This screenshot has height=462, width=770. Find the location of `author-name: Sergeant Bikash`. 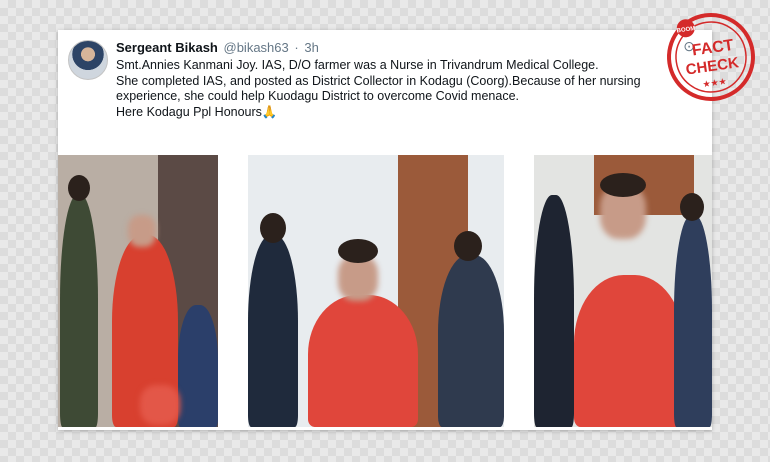

author-name: Sergeant Bikash is located at coordinates (167, 47).